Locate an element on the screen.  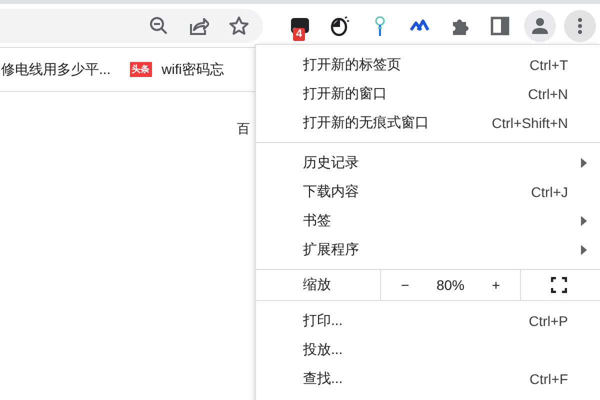
address-bar is located at coordinates (131, 25).